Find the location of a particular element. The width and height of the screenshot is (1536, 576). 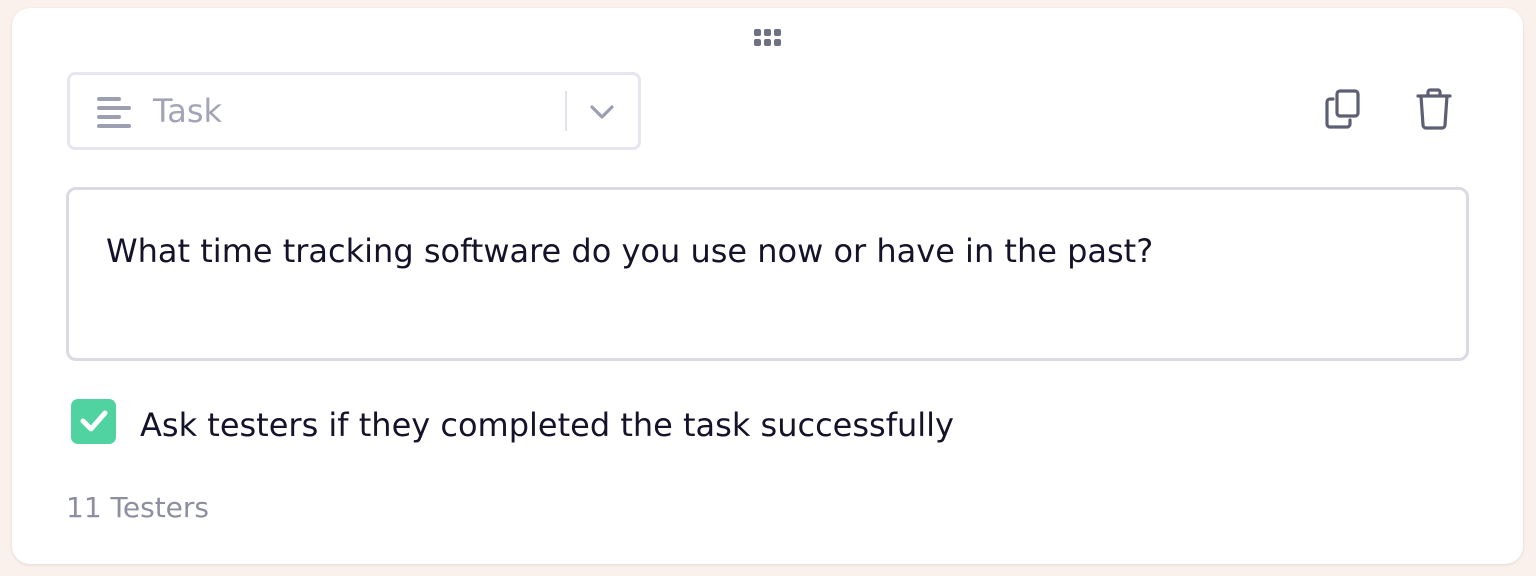

testers-count: 11 Testers is located at coordinates (137, 507).